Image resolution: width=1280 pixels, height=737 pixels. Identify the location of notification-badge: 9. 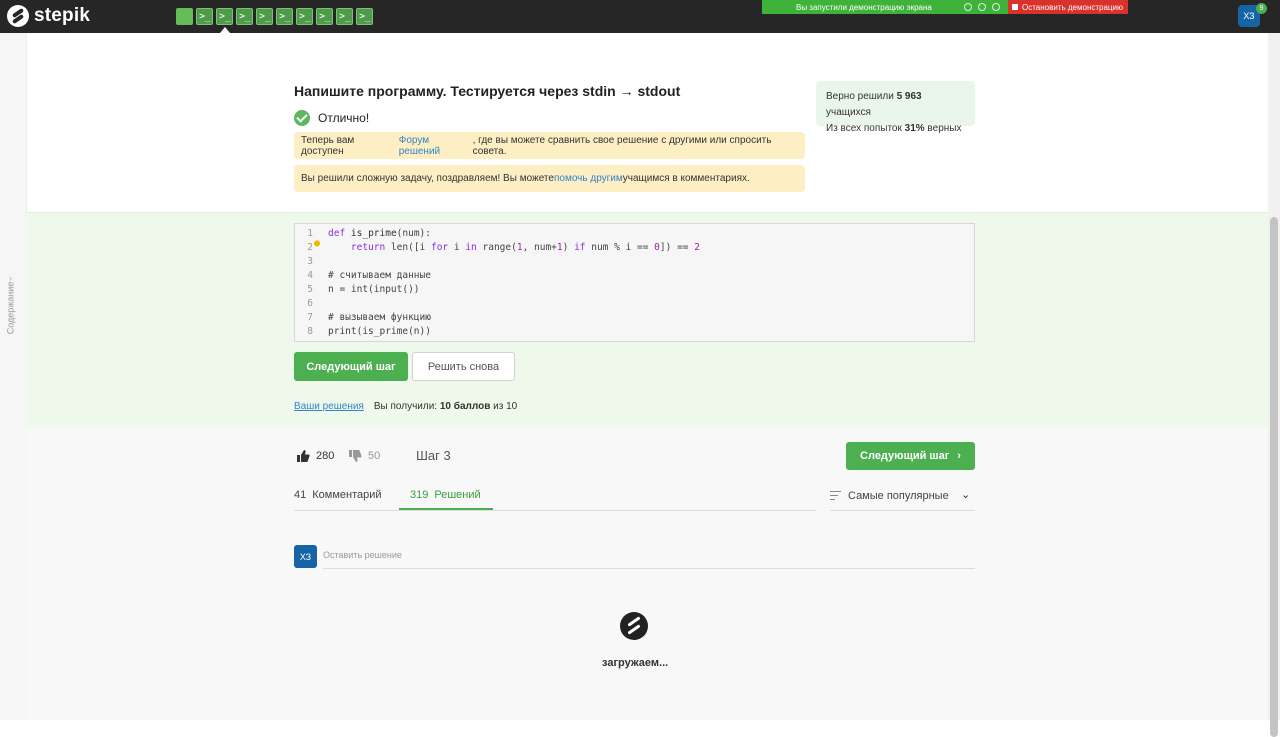
(1261, 8).